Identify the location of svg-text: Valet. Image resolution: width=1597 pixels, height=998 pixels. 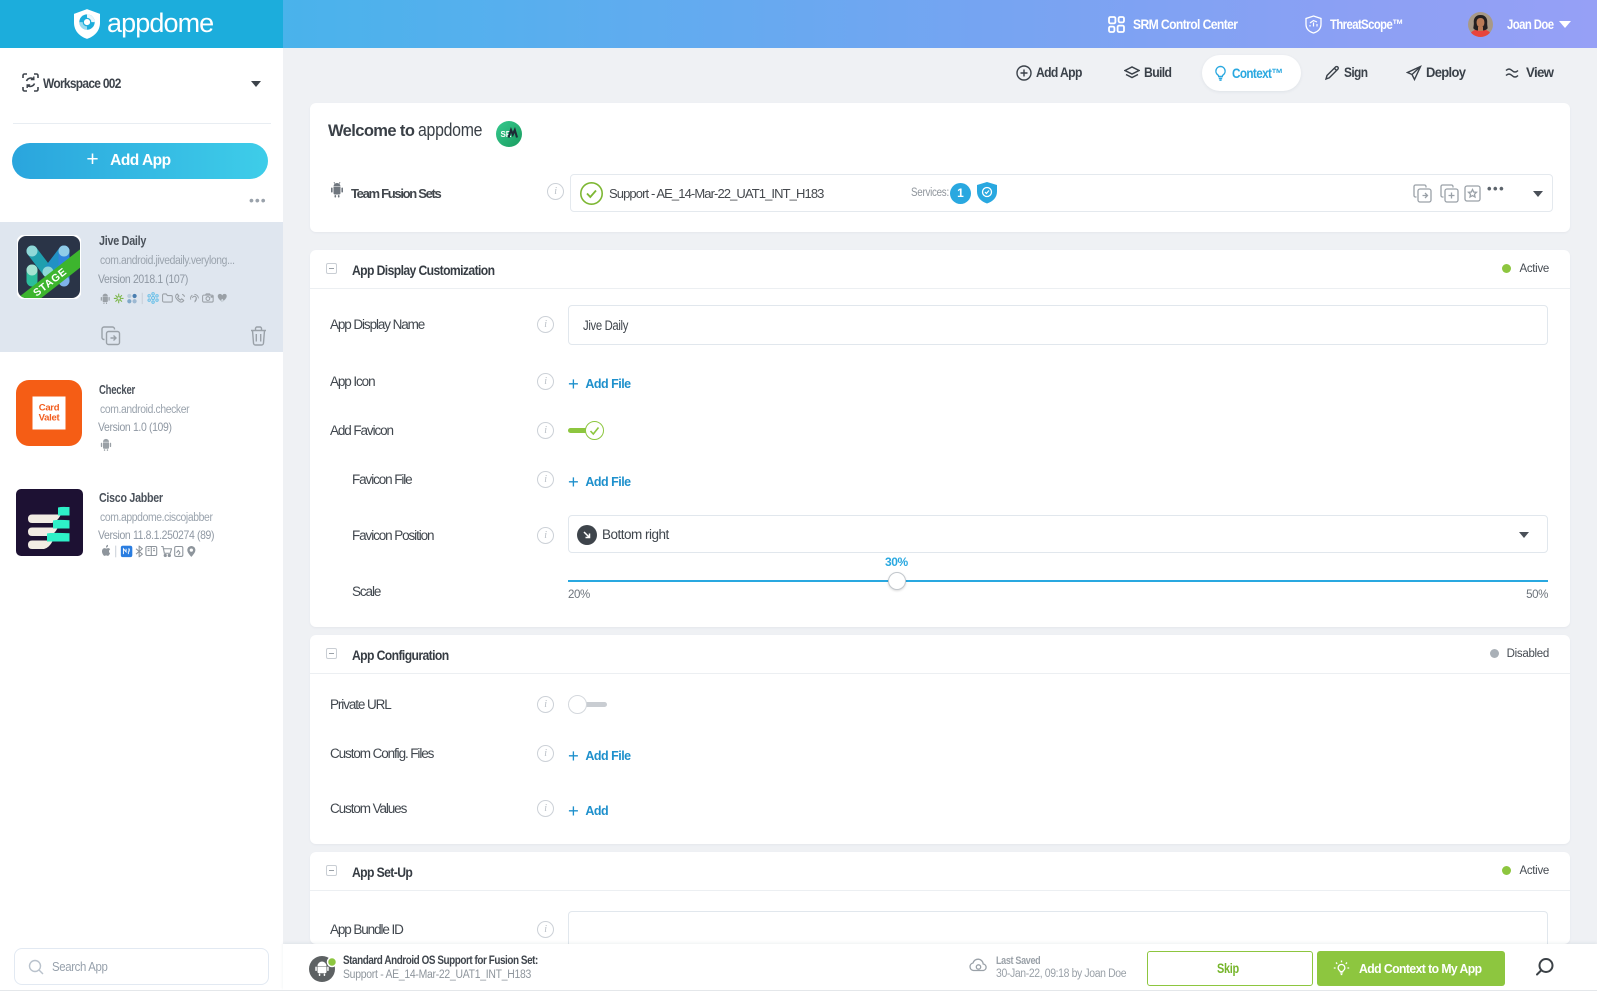
(50, 418).